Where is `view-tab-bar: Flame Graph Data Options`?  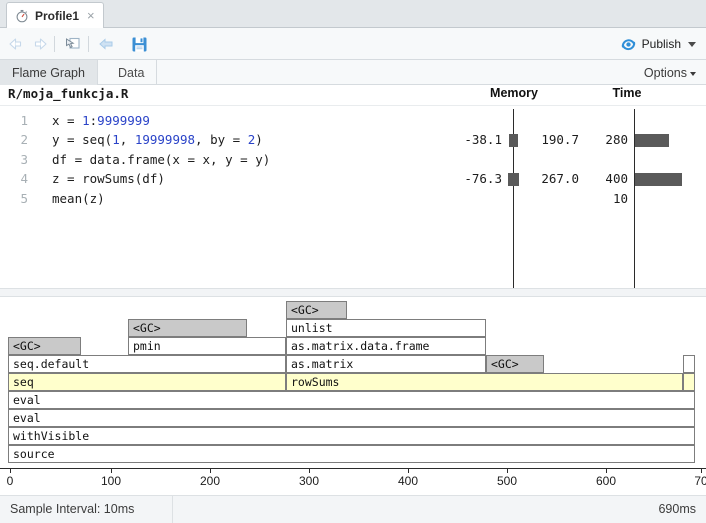 view-tab-bar: Flame Graph Data Options is located at coordinates (353, 72).